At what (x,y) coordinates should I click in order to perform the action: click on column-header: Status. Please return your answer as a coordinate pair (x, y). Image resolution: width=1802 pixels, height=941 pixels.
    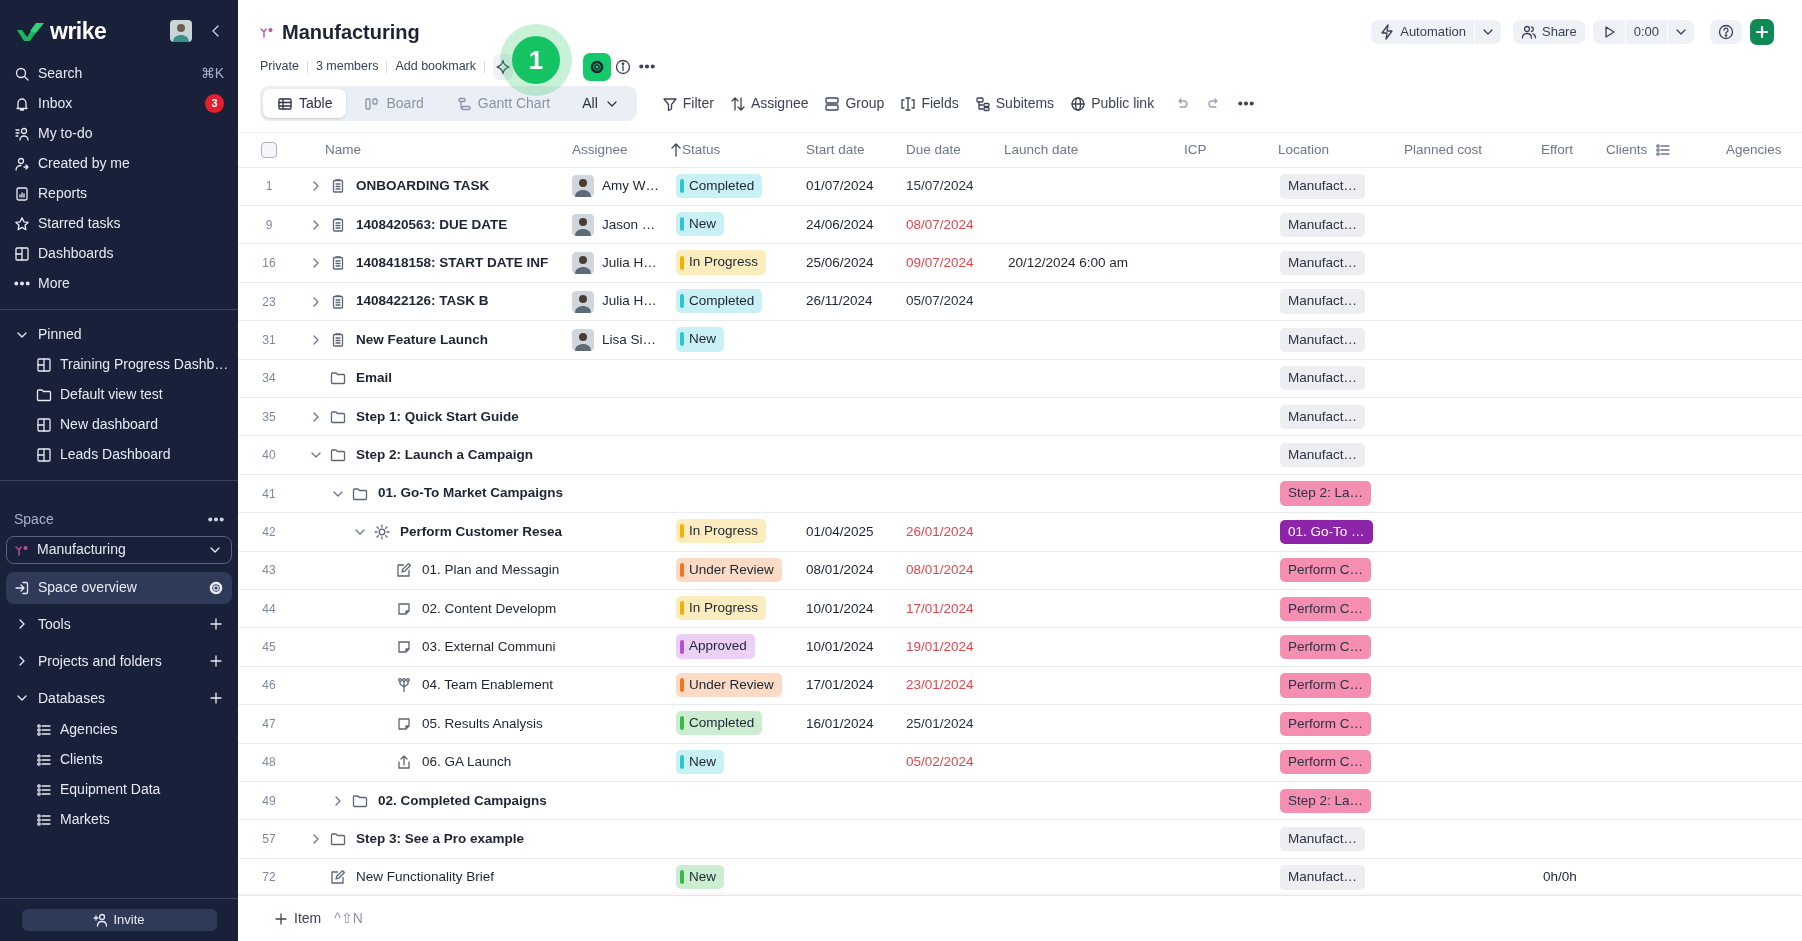
    Looking at the image, I should click on (701, 149).